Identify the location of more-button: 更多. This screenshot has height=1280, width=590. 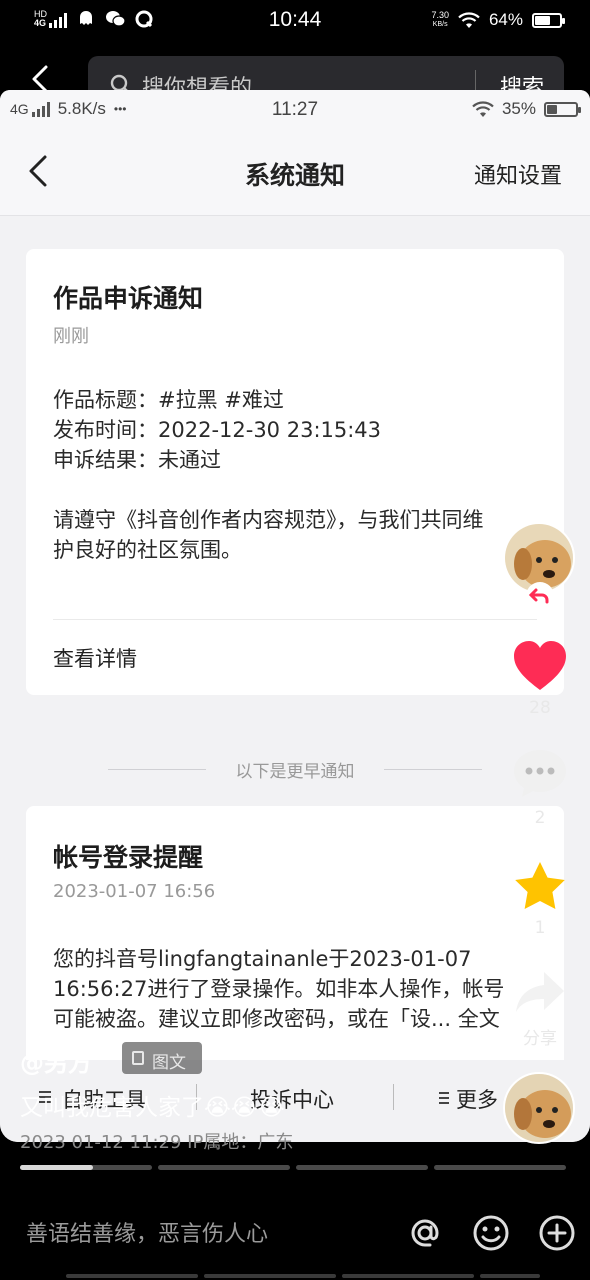
(477, 1099).